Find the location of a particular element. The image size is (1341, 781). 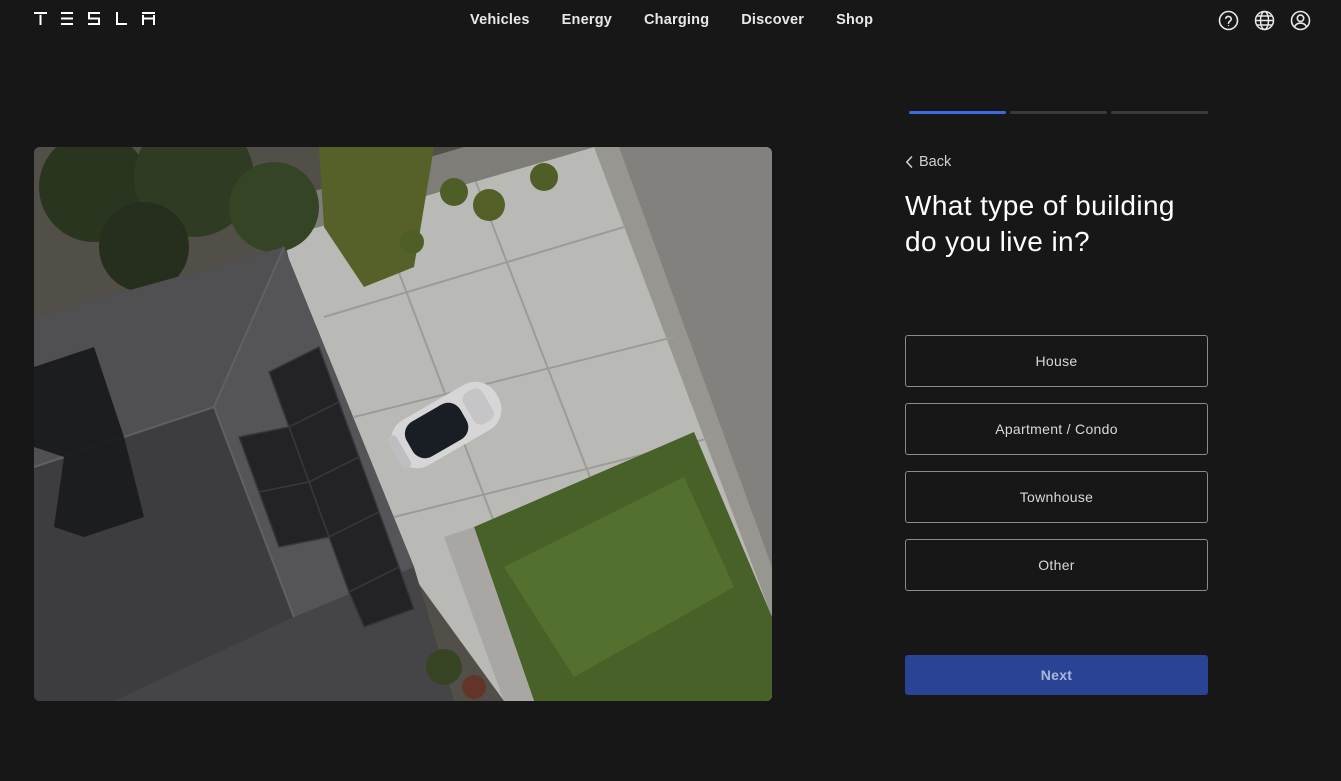

option-house: House is located at coordinates (1056, 361).